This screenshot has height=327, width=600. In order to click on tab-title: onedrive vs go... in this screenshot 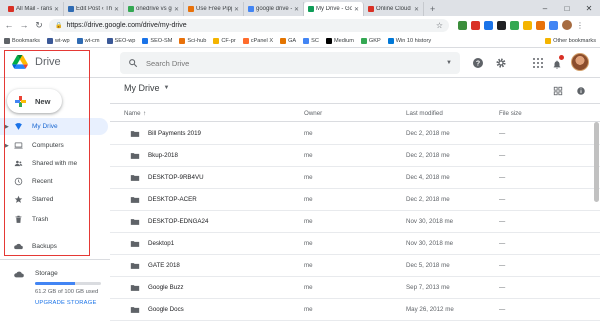, I will do `click(154, 9)`.